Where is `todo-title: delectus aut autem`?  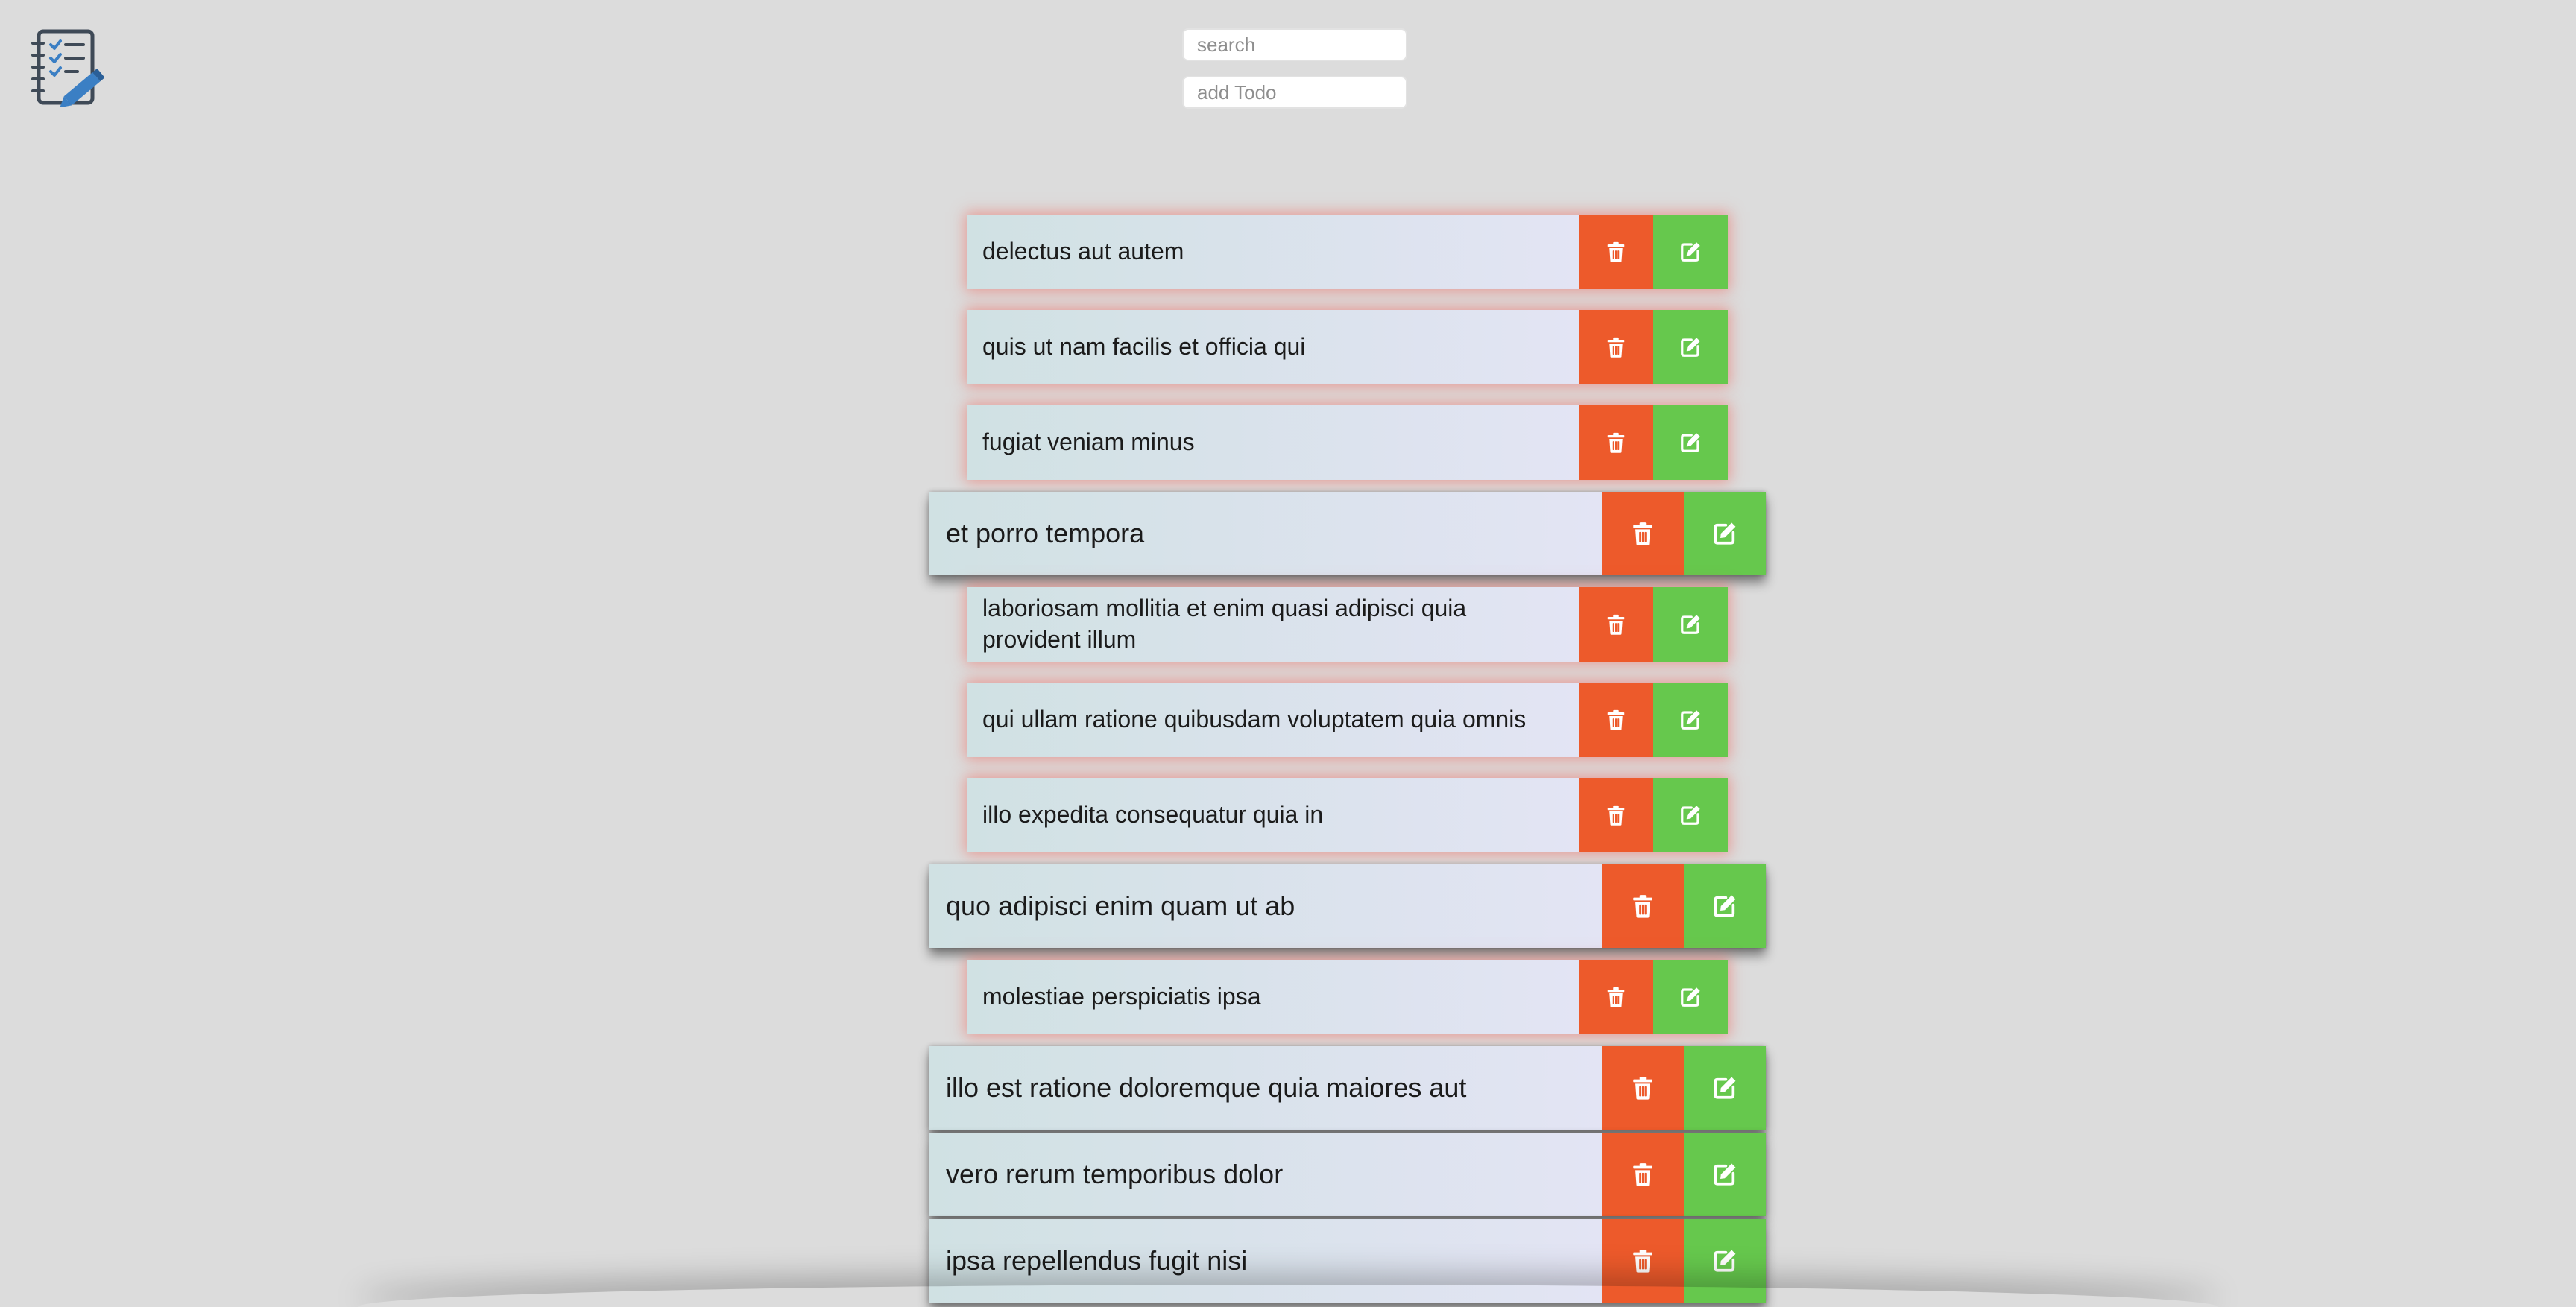
todo-title: delectus aut autem is located at coordinates (1273, 252).